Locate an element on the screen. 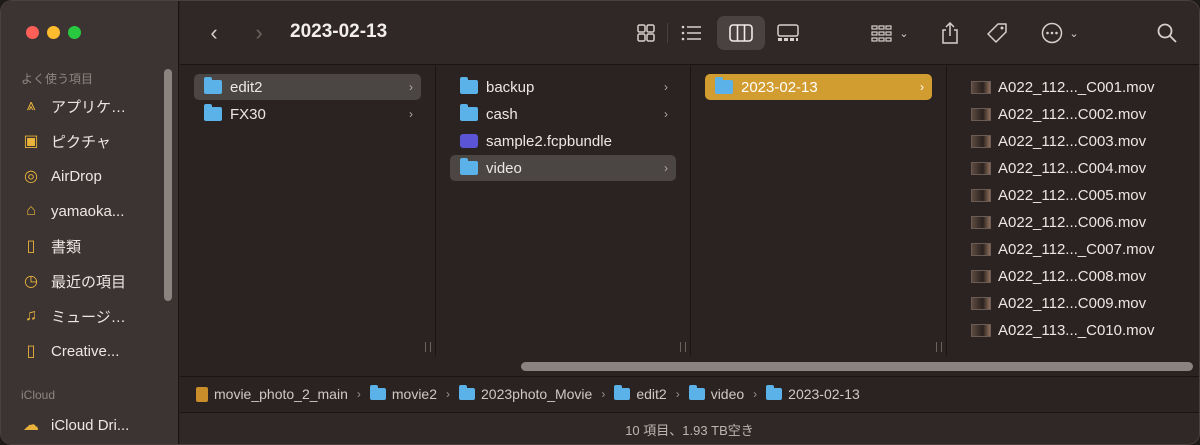 This screenshot has width=1200, height=445. forward-button: › is located at coordinates (259, 33).